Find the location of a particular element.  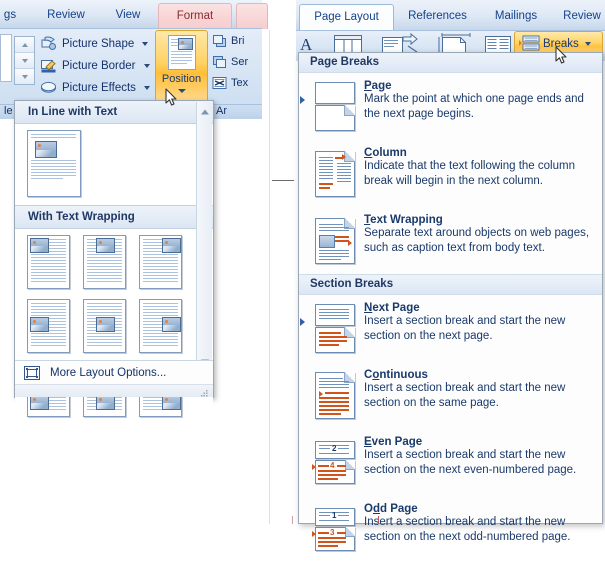

spinner-more-button is located at coordinates (24, 76).